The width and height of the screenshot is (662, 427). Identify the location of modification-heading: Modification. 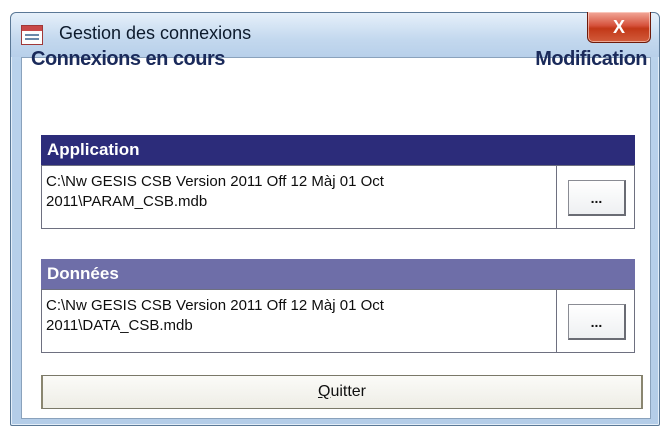
(591, 59).